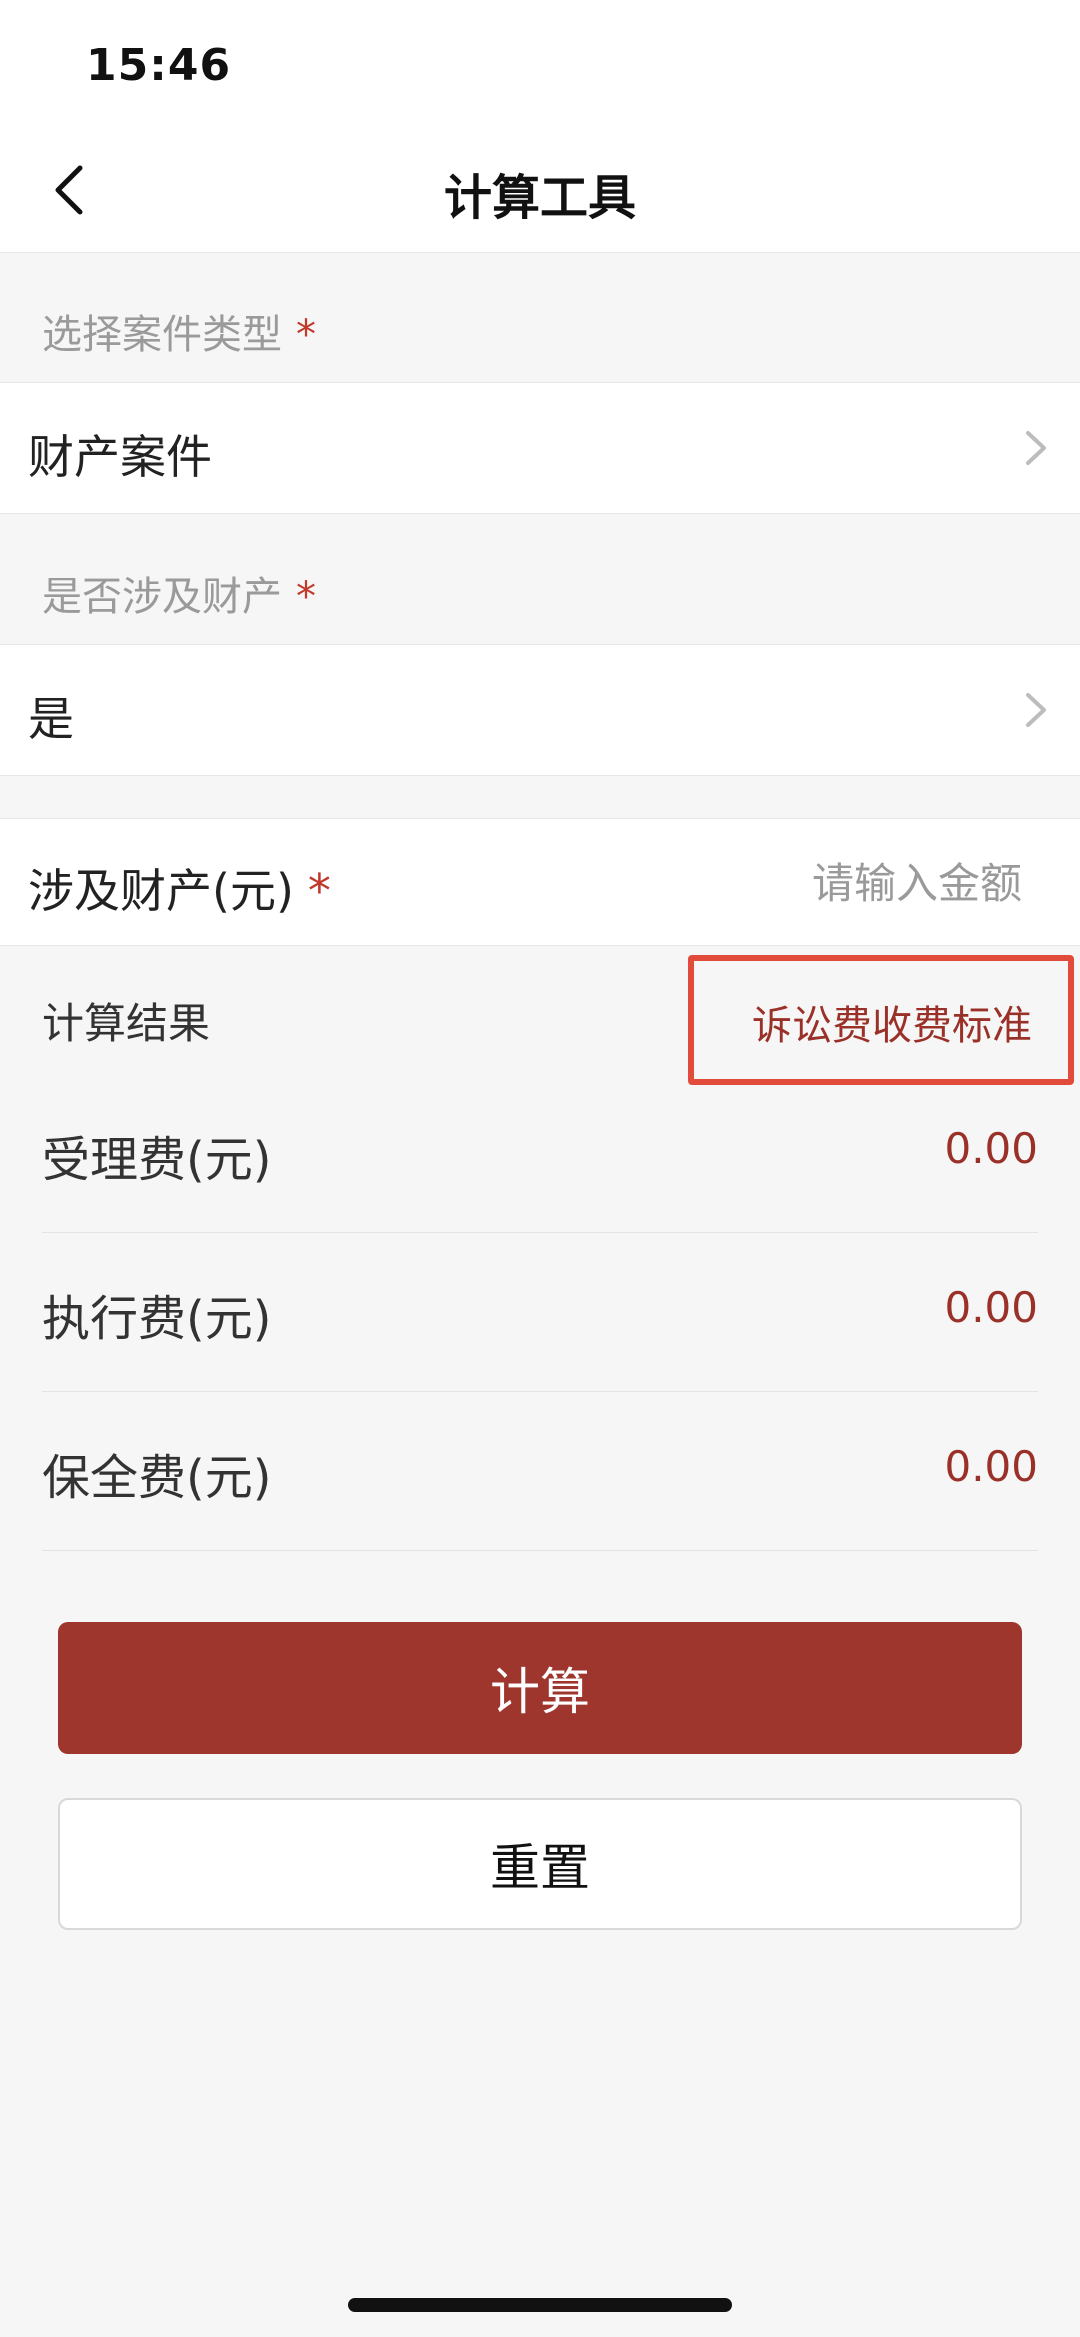 The image size is (1080, 2337). What do you see at coordinates (540, 448) in the screenshot?
I see `case-type-select: 财产案件` at bounding box center [540, 448].